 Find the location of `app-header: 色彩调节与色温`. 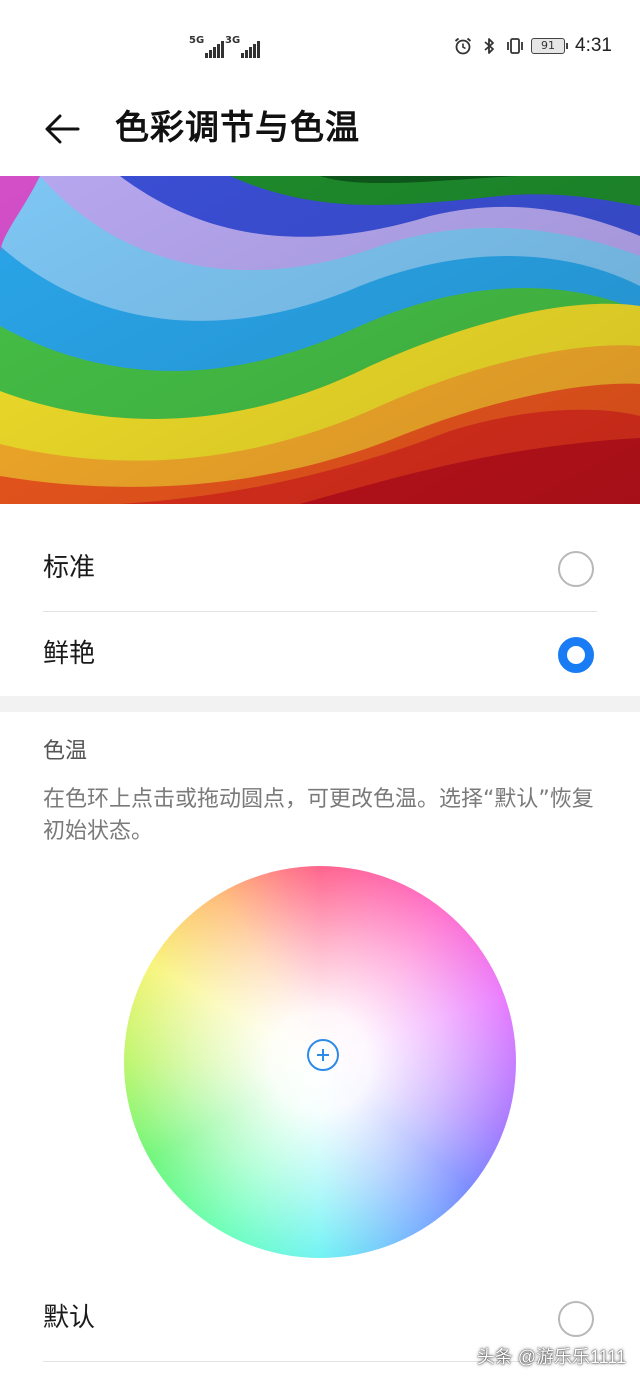

app-header: 色彩调节与色温 is located at coordinates (320, 132).